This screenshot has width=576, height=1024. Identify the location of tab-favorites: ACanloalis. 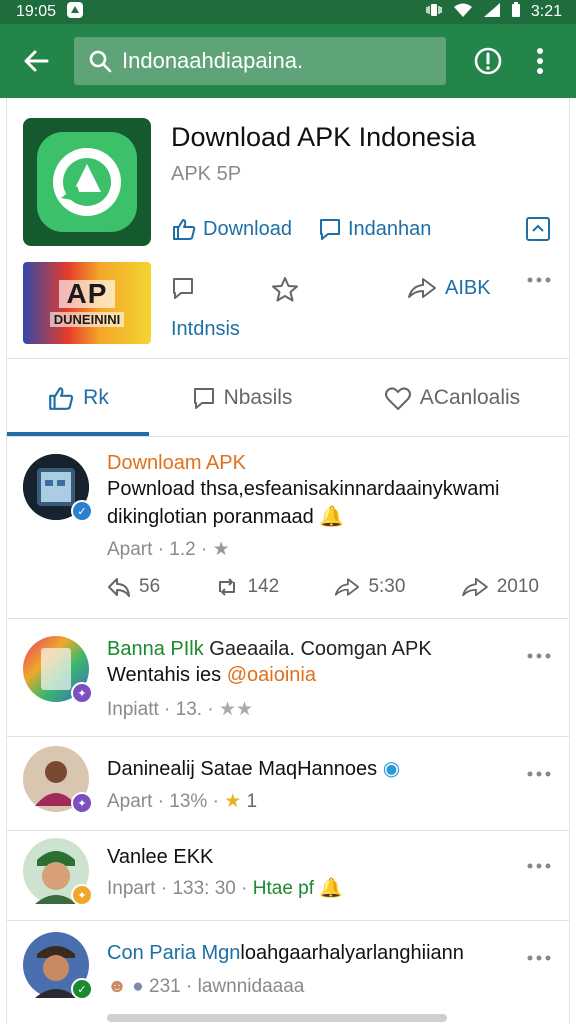
(452, 398).